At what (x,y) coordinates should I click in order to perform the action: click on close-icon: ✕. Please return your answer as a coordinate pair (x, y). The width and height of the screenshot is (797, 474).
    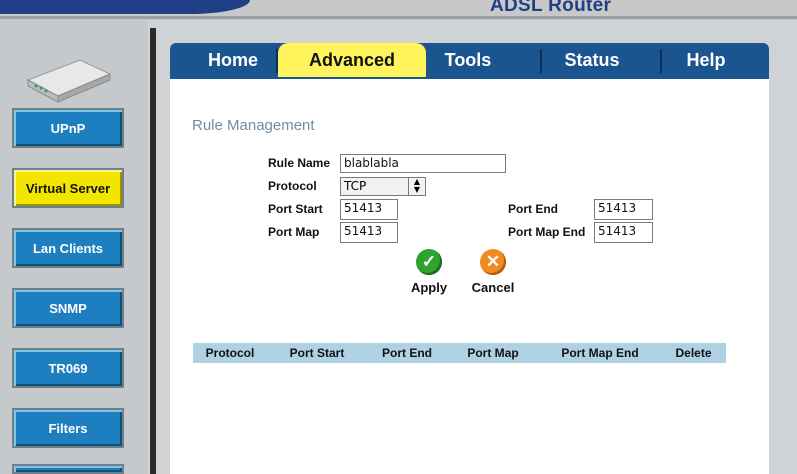
    Looking at the image, I should click on (493, 262).